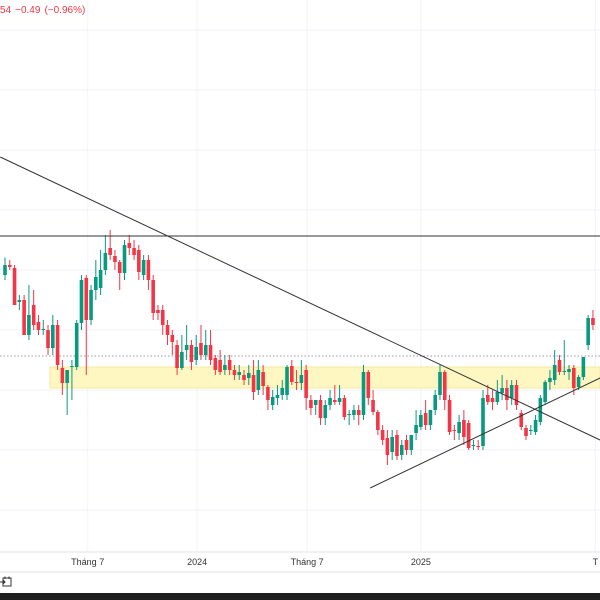  What do you see at coordinates (484, 433) in the screenshot?
I see `ascending-trendline` at bounding box center [484, 433].